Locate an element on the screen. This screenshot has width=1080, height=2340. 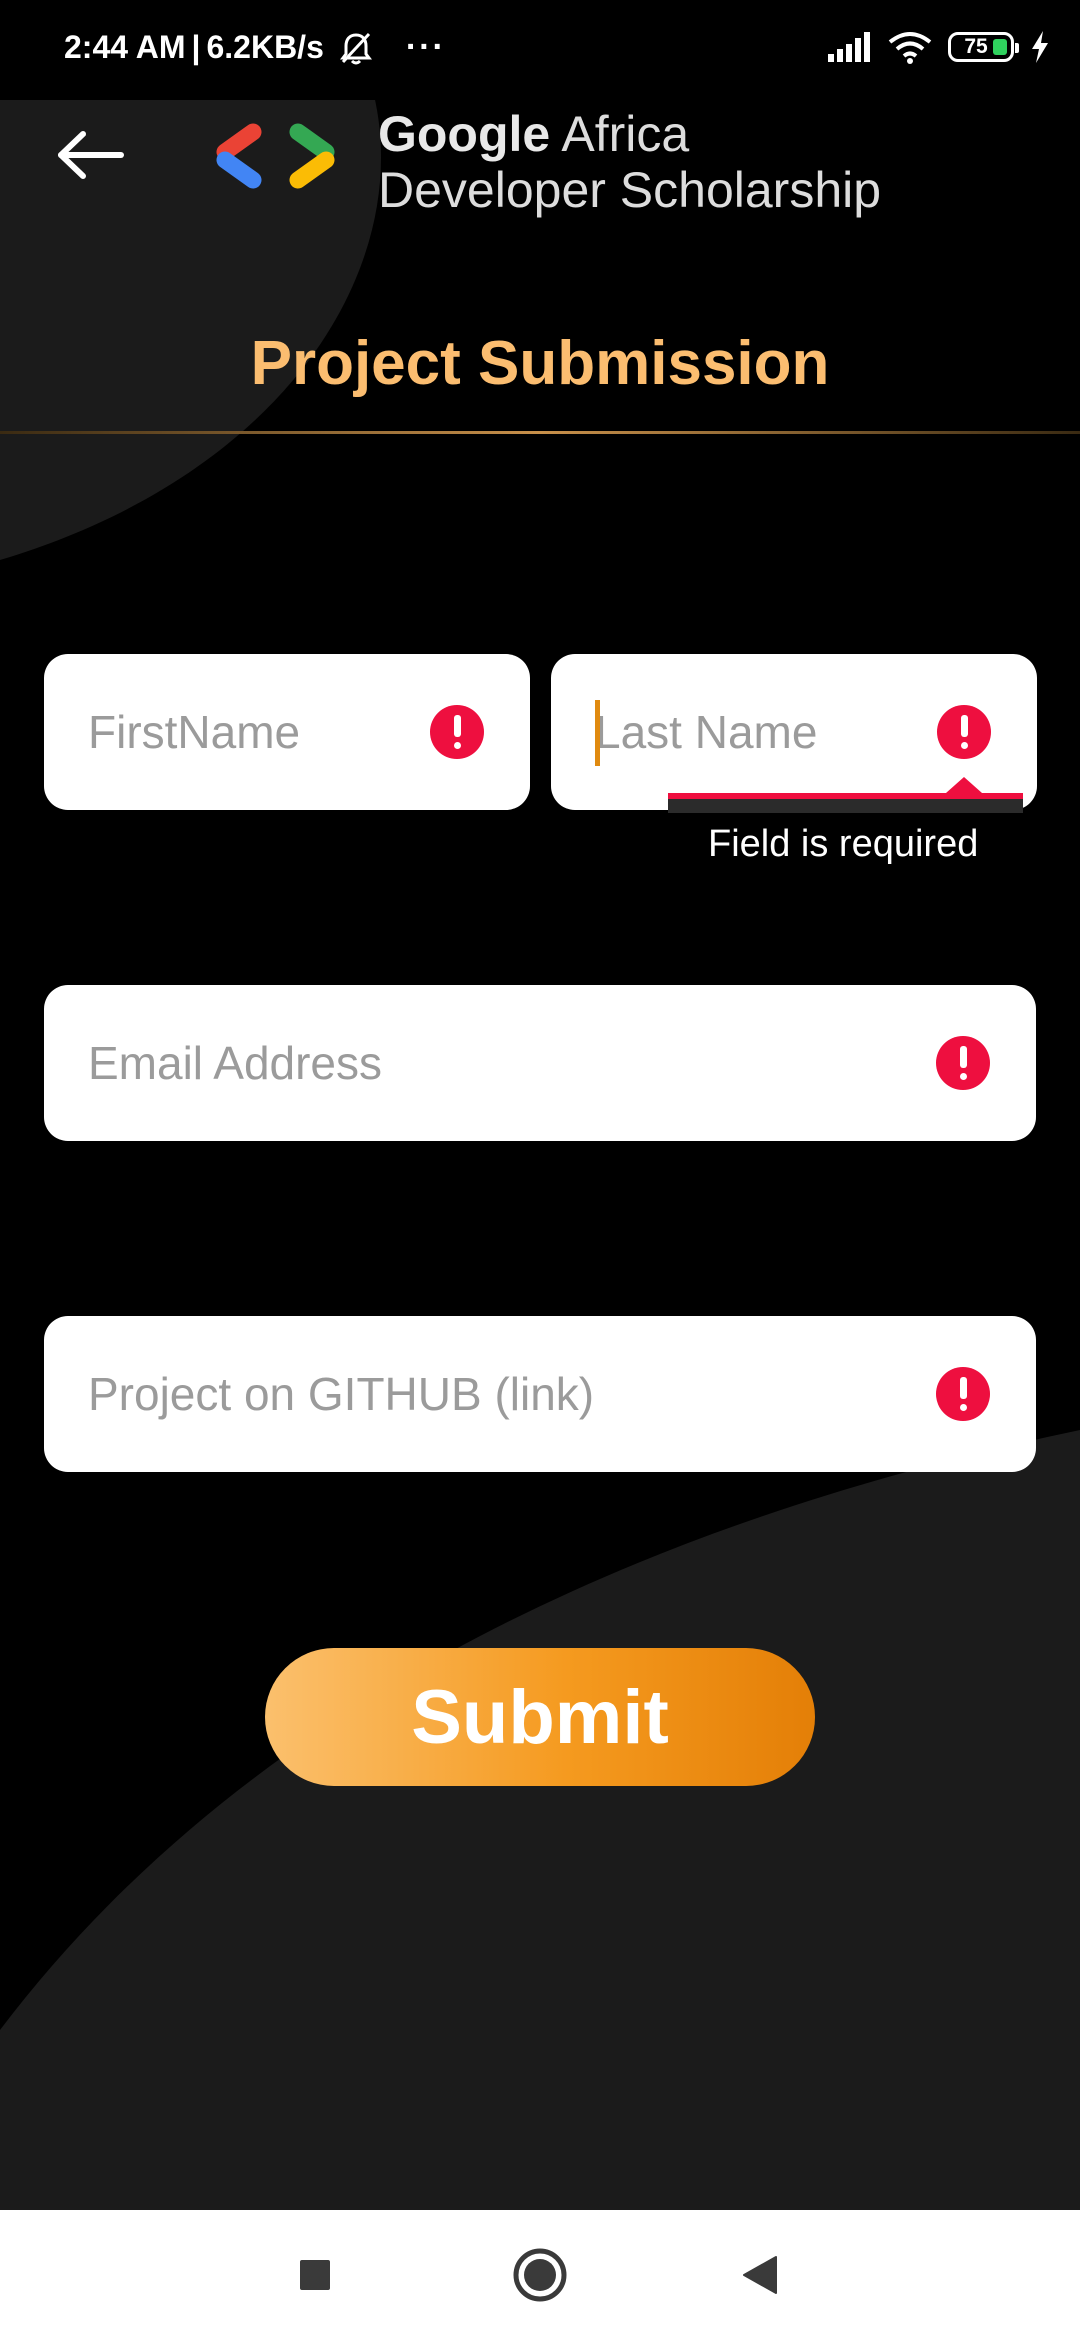
home-circle-icon is located at coordinates (540, 2275).